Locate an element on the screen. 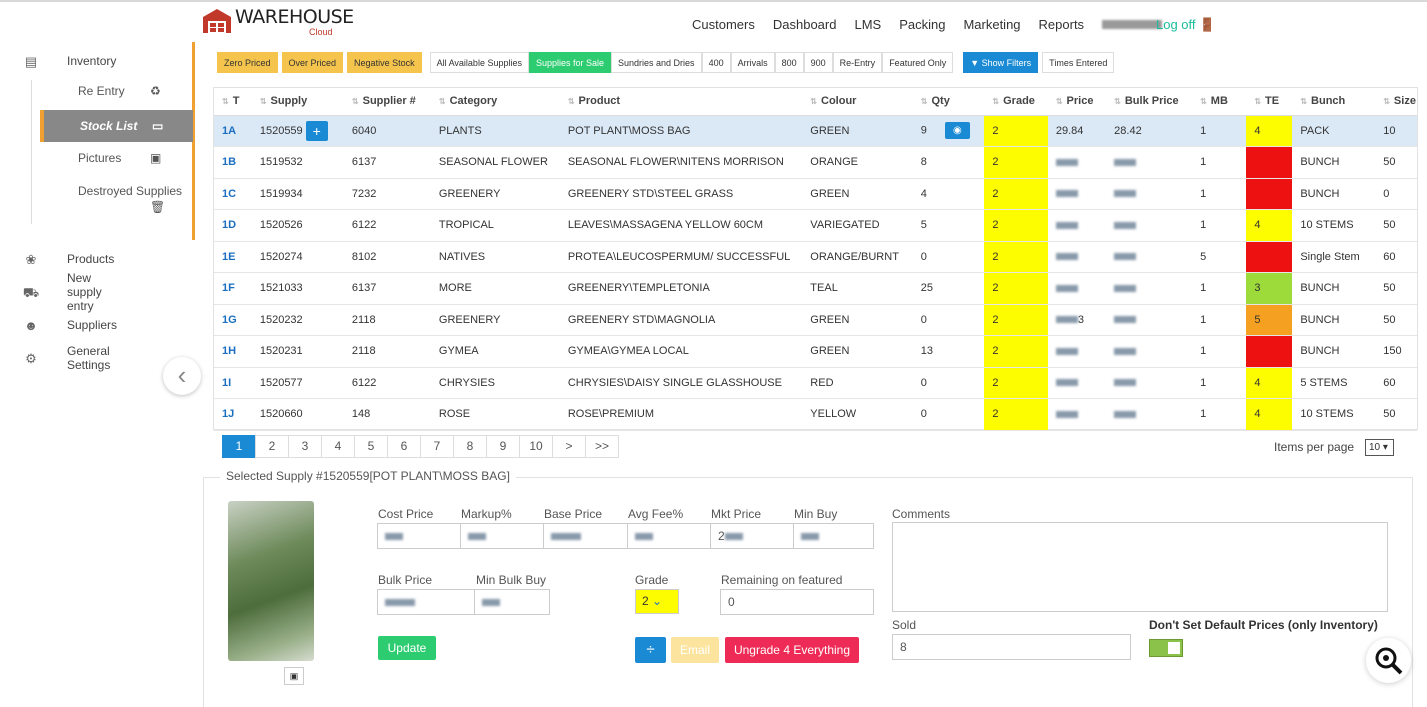  sidebar-sub-destroyed: Destroyed Supplies 🗑 is located at coordinates (116, 199).